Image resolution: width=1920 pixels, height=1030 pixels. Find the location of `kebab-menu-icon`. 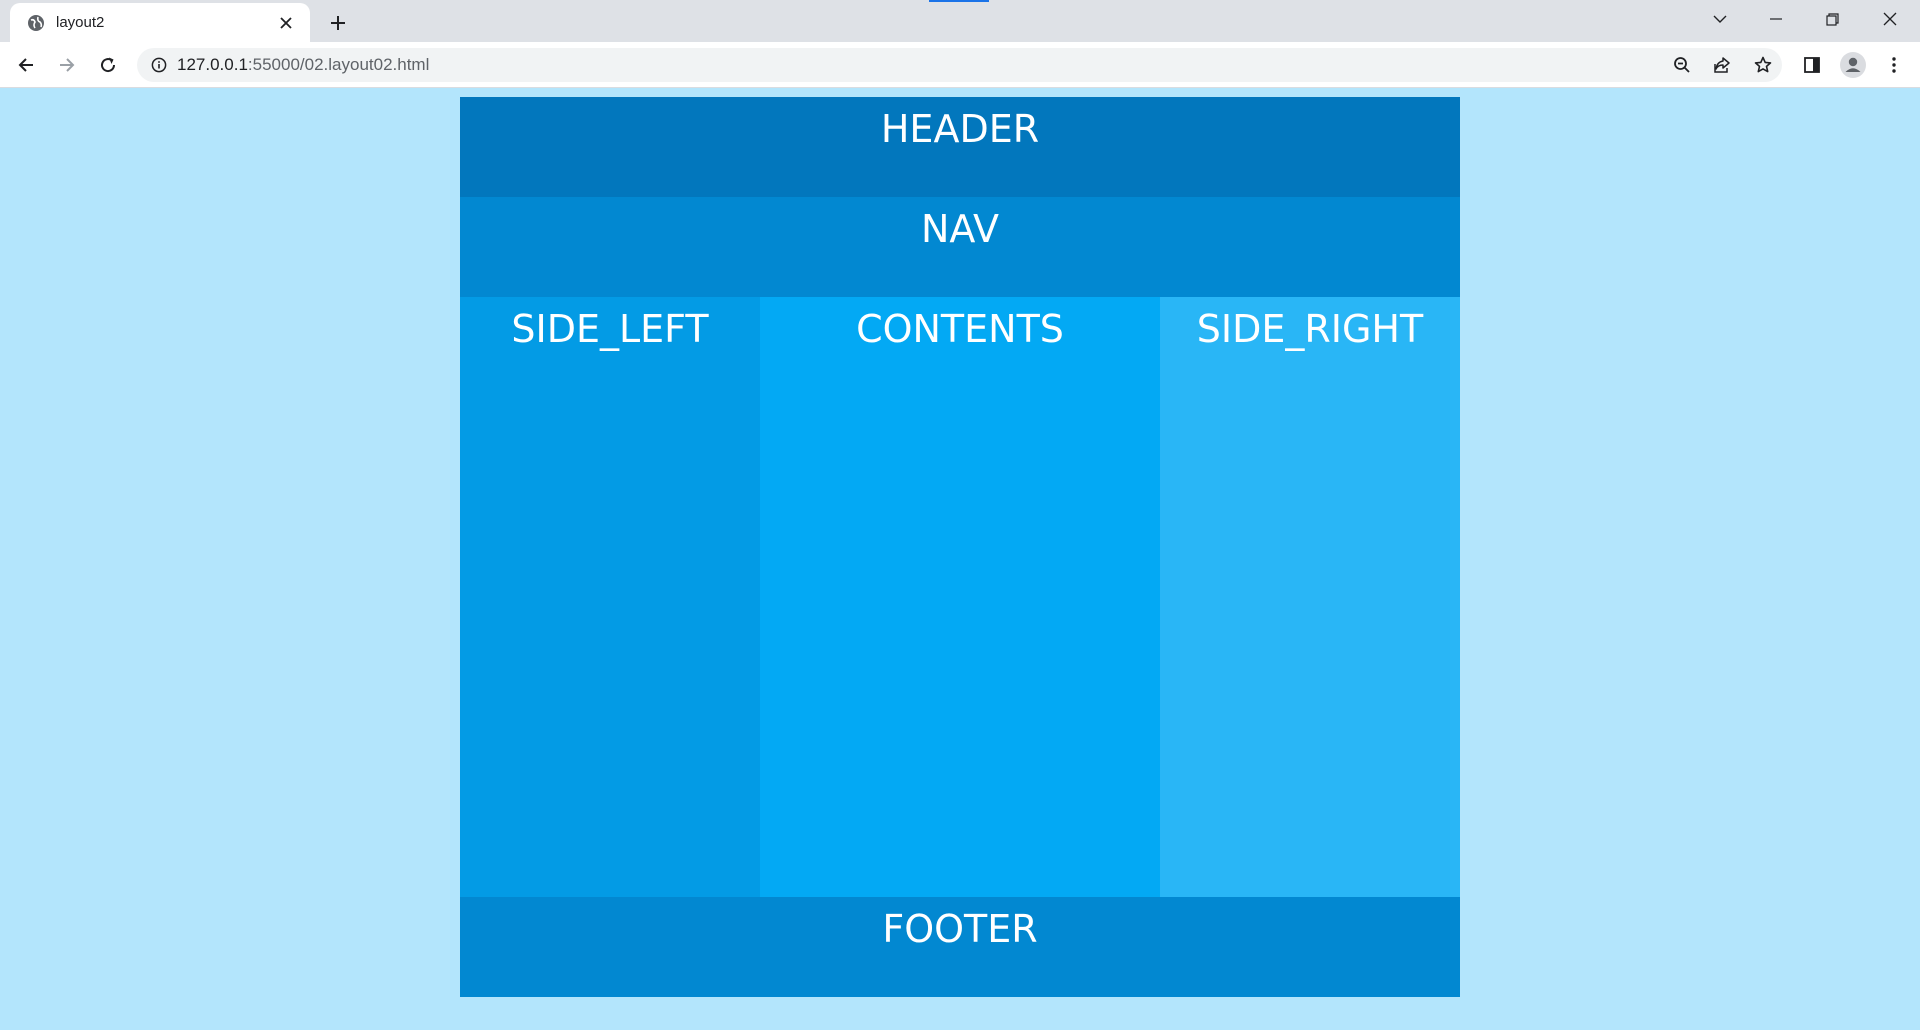

kebab-menu-icon is located at coordinates (1894, 65).